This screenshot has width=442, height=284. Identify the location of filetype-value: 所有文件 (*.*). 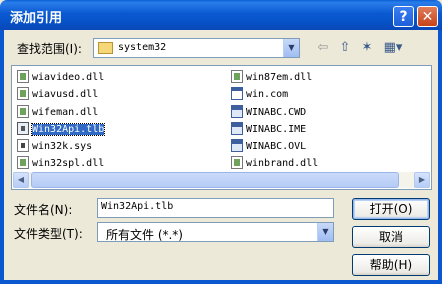
(144, 235).